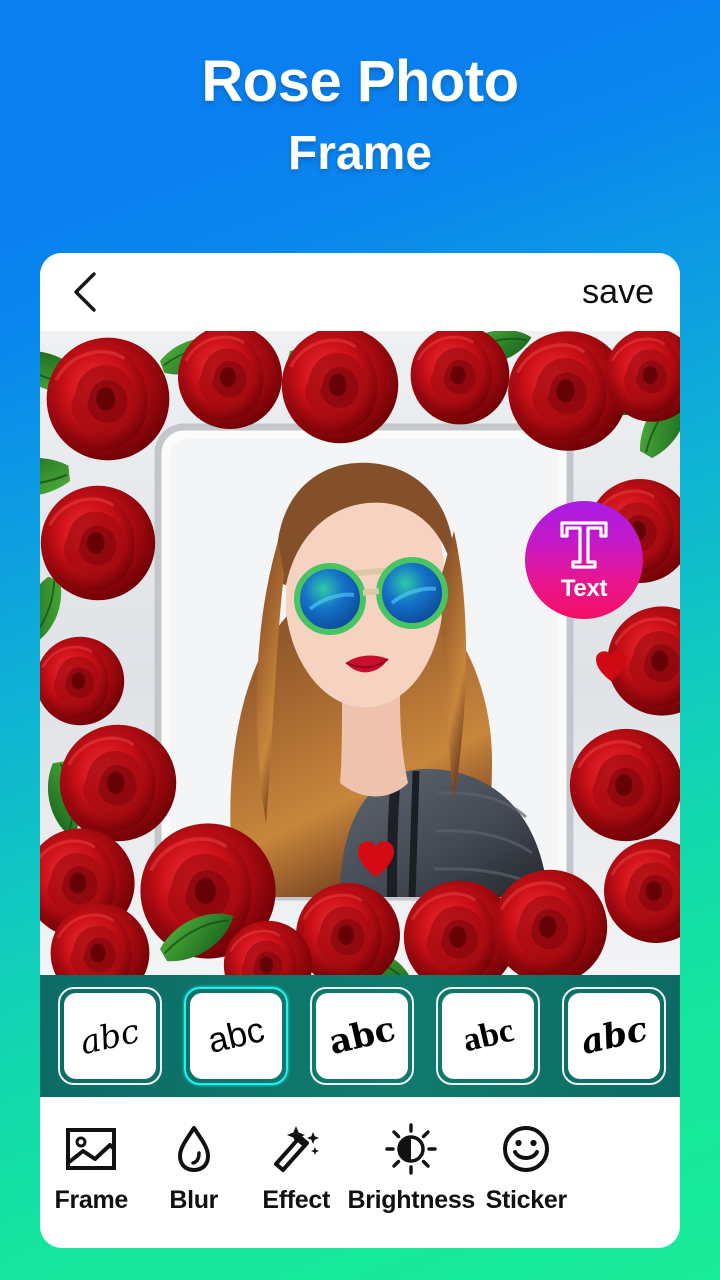  I want to click on effect-icon-wrap, so click(296, 1149).